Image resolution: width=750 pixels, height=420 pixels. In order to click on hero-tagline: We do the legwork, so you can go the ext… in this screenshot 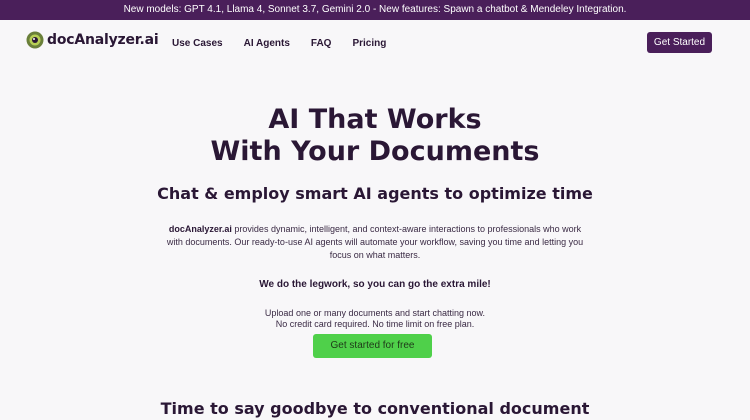, I will do `click(375, 284)`.